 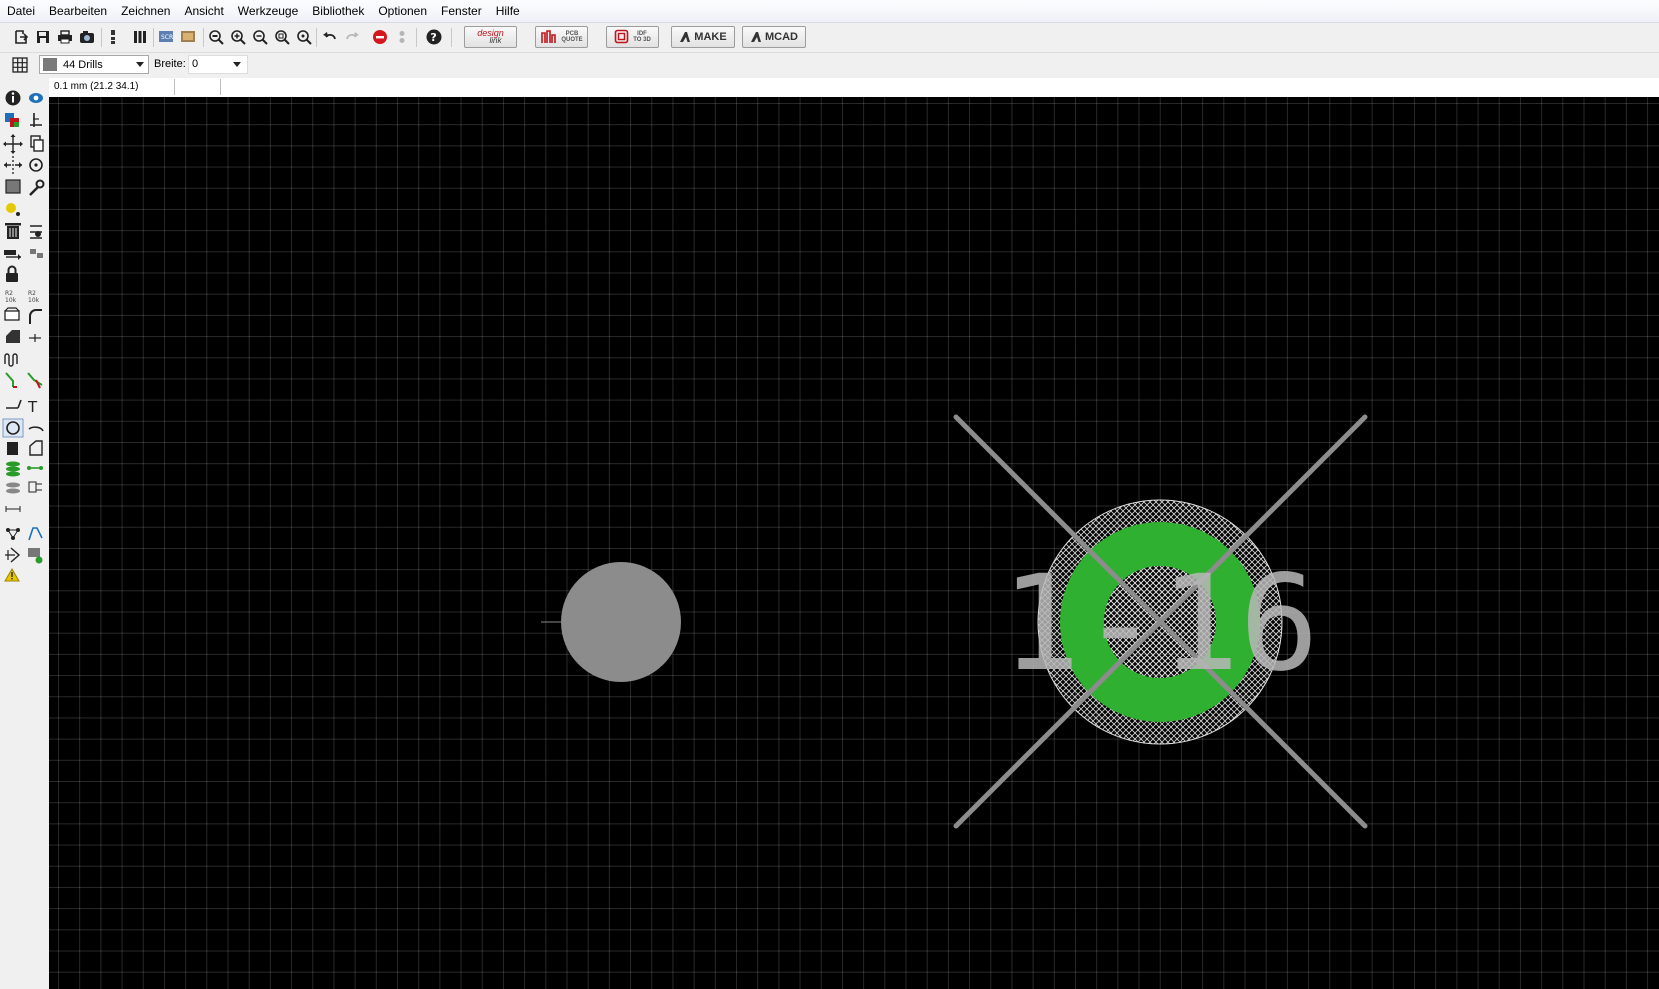 I want to click on display-layers-icon, so click(x=12, y=120).